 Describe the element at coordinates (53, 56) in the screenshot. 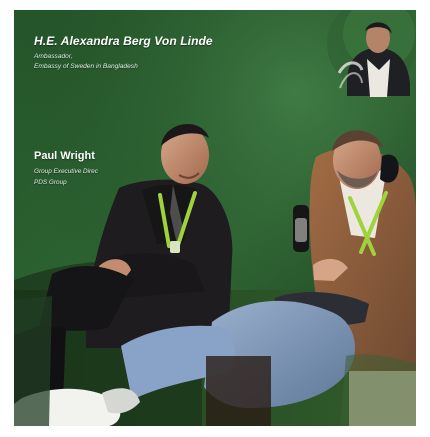

I see `speaker-1-title-line-1: Ambassador,` at that location.